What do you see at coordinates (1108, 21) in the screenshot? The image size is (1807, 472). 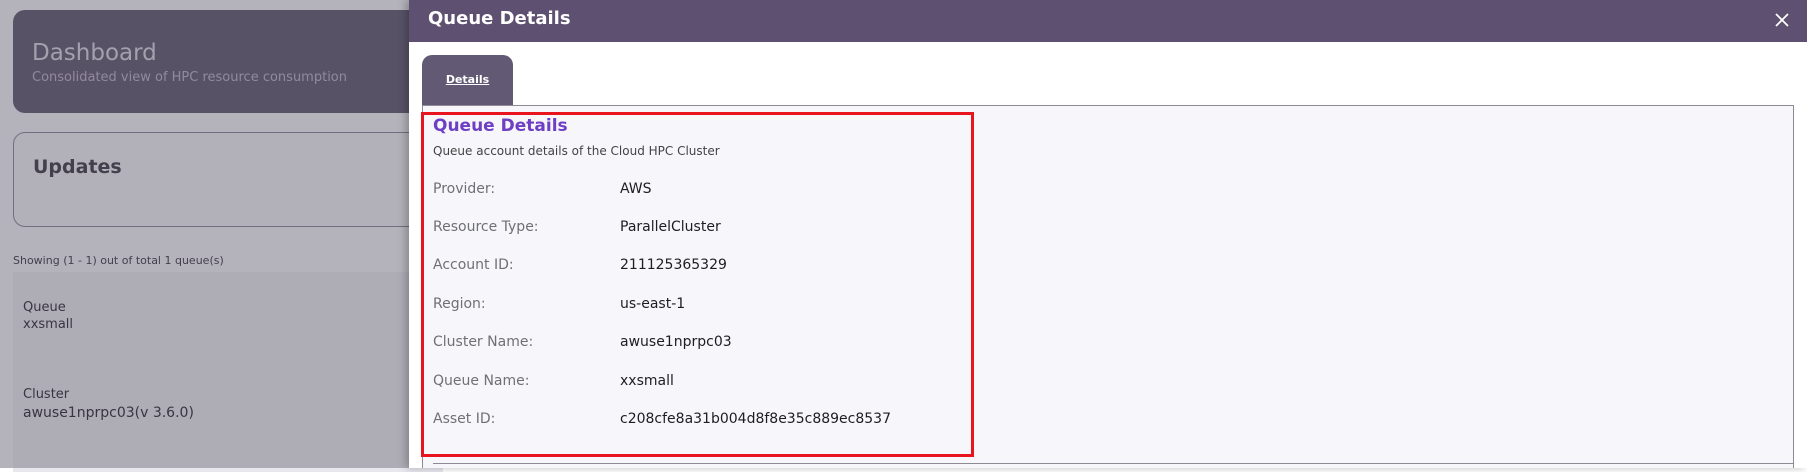 I see `drawer-header: Queue Details` at bounding box center [1108, 21].